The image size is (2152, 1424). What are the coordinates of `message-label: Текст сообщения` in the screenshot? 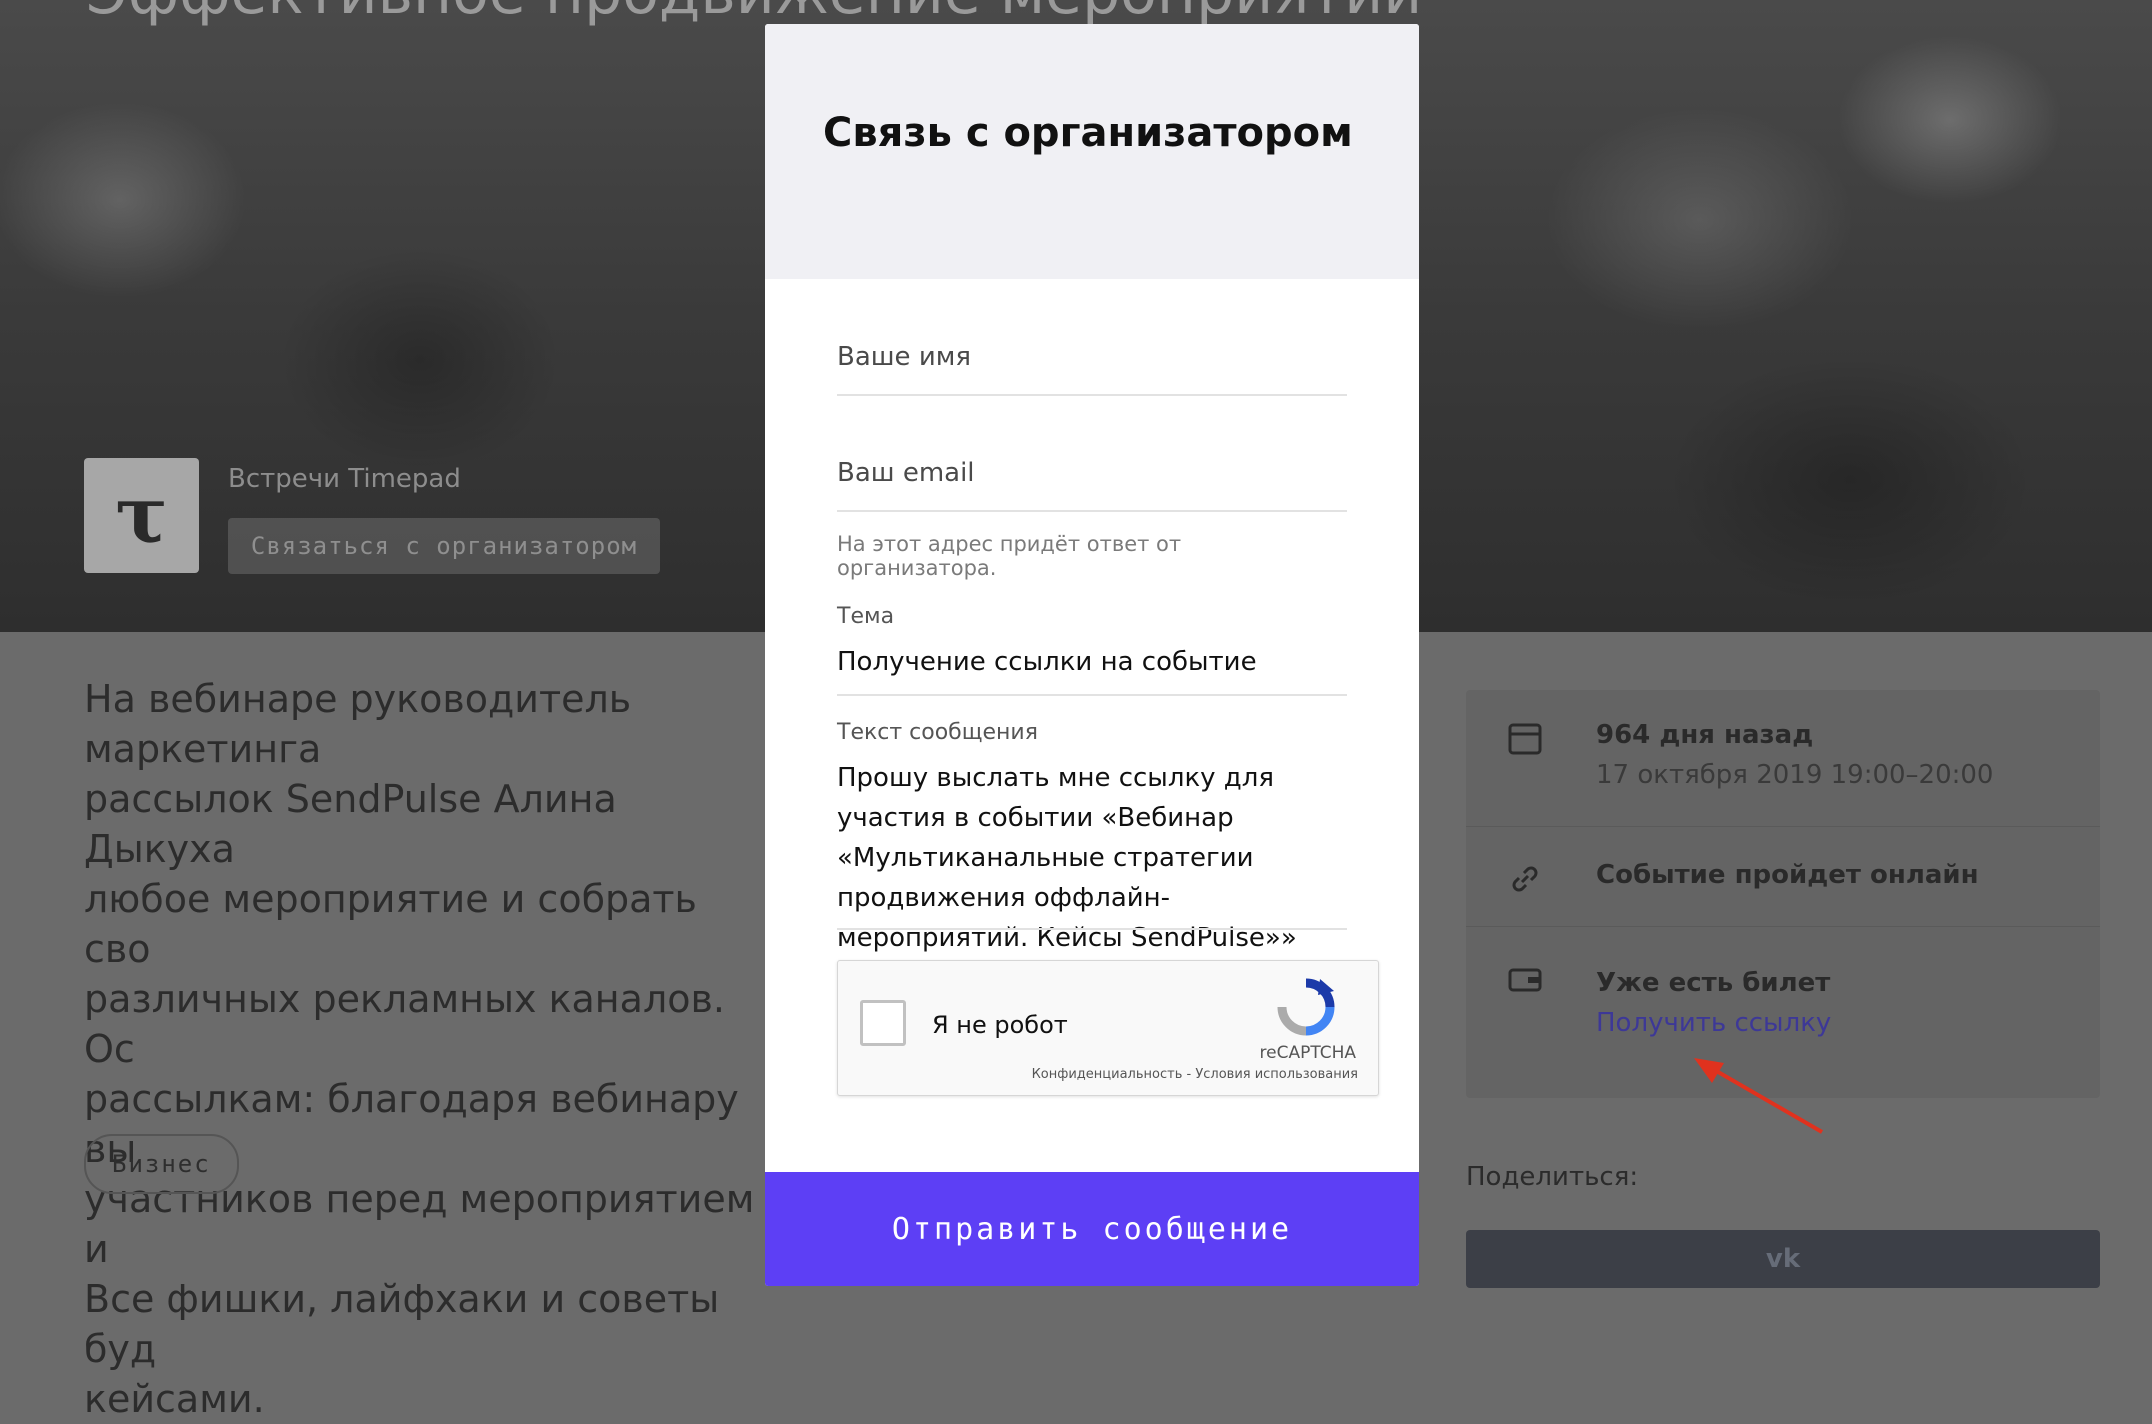 It's located at (937, 732).